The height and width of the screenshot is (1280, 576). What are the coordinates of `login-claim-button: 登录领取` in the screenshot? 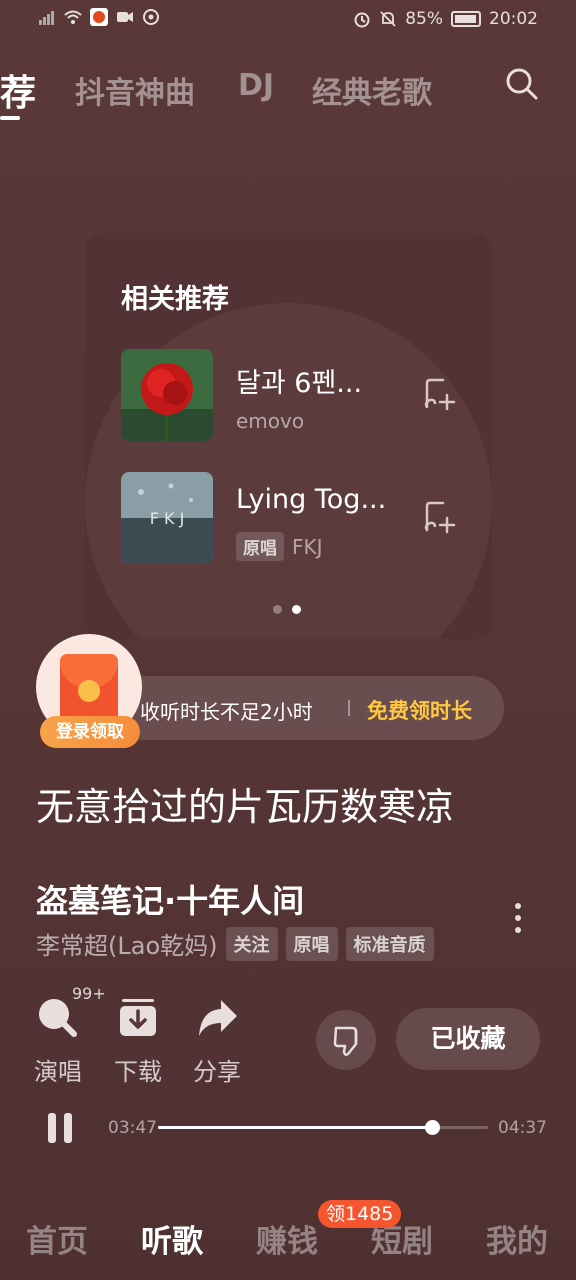 It's located at (90, 732).